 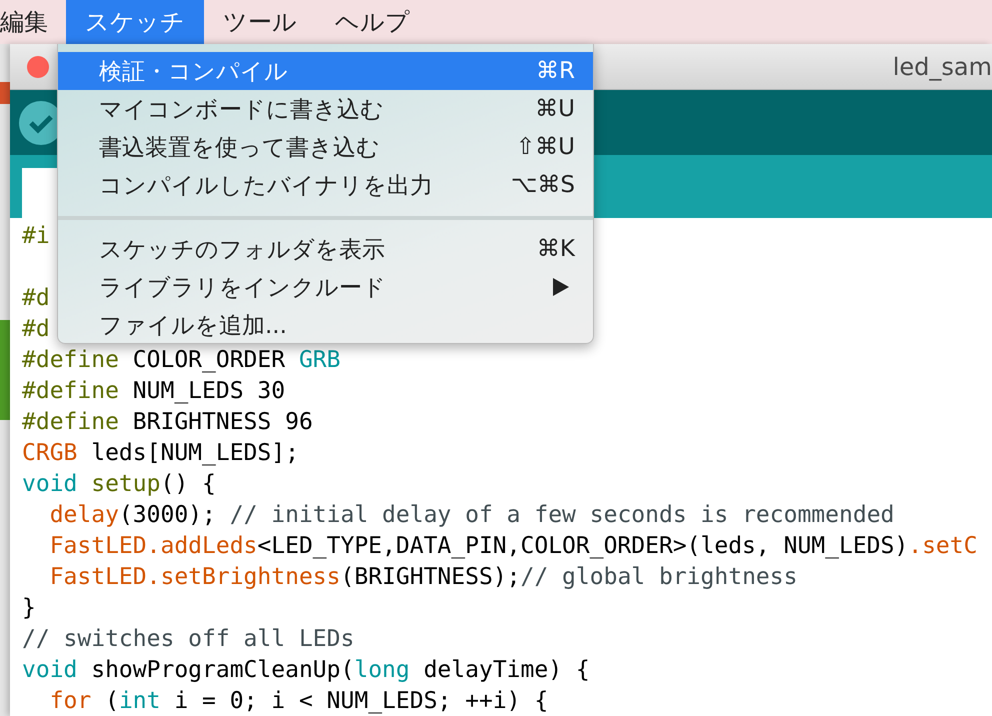 I want to click on window-title: led_sam, so click(x=942, y=66).